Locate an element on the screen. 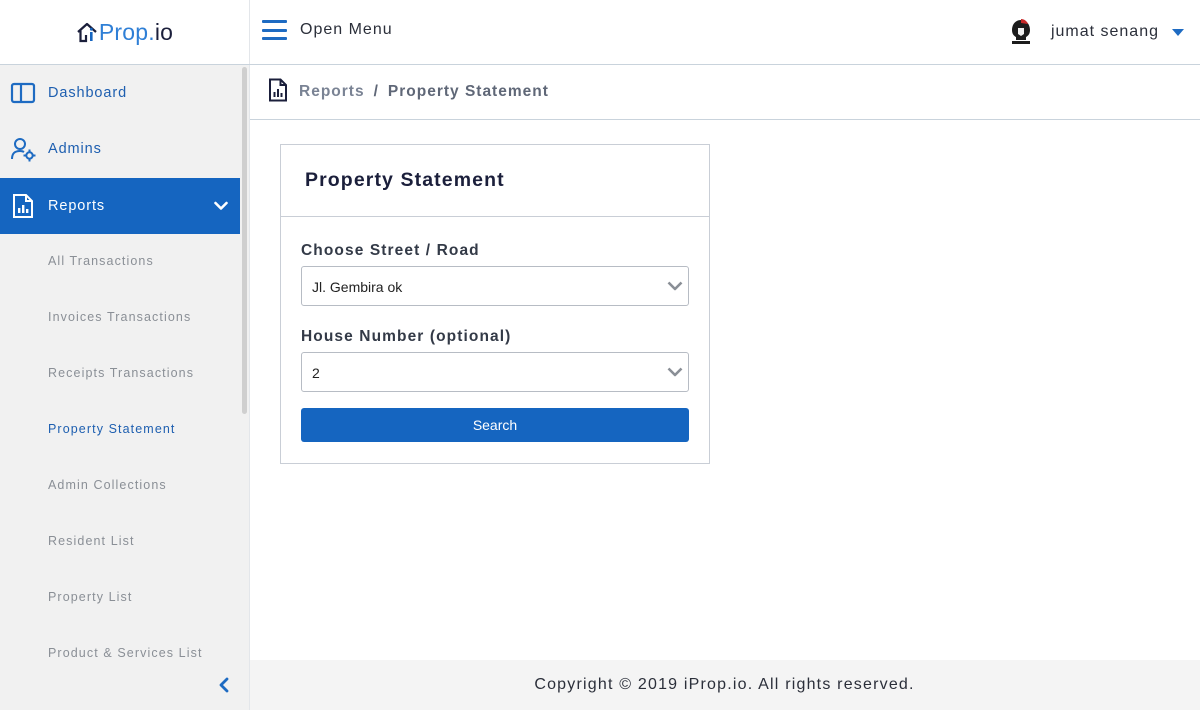 The width and height of the screenshot is (1200, 710). user-menu: jumat senang is located at coordinates (1096, 32).